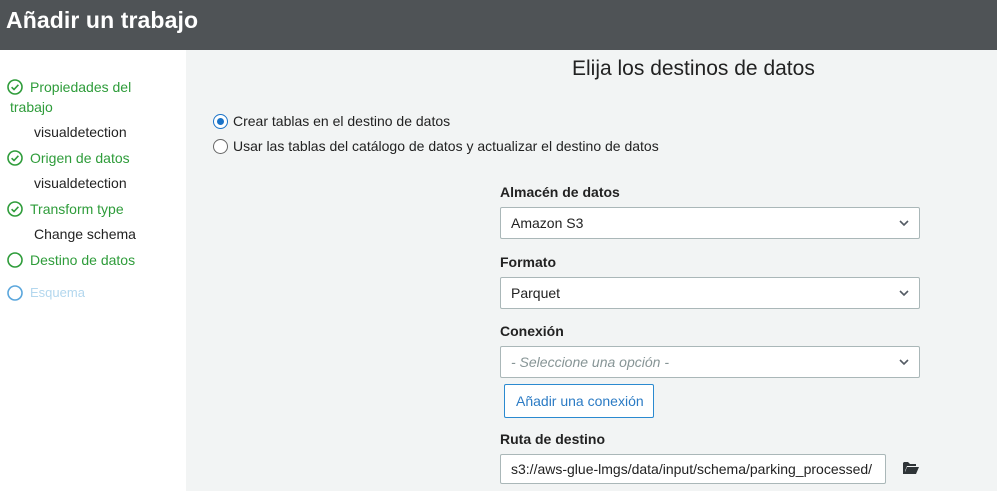 This screenshot has width=997, height=491. Describe the element at coordinates (590, 362) in the screenshot. I see `select-placeholder: - Seleccione una opción -` at that location.